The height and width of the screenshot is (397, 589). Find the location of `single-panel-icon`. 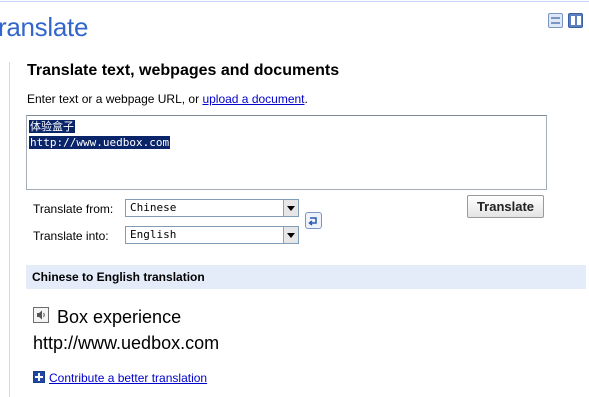

single-panel-icon is located at coordinates (555, 20).